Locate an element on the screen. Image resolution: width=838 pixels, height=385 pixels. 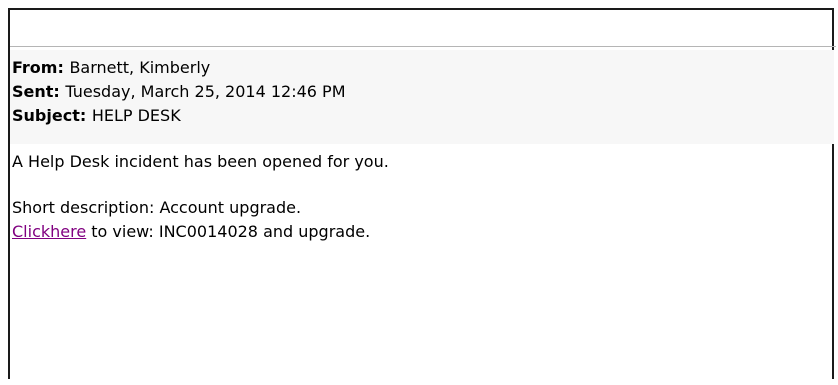
subject-label: Subject: is located at coordinates (52, 115).